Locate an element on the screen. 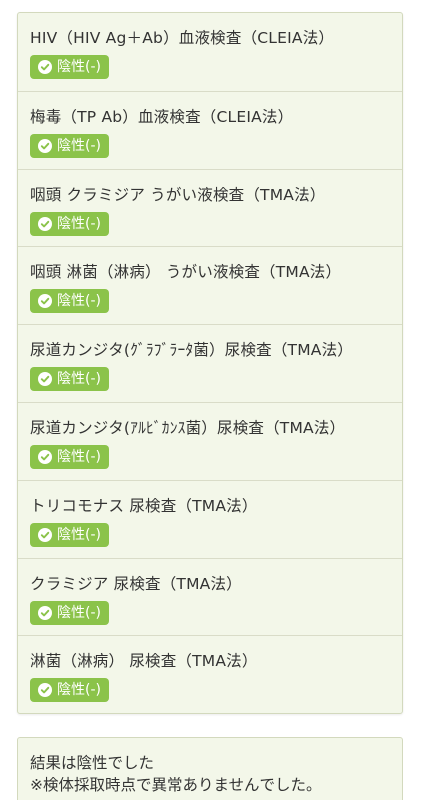 Image resolution: width=422 pixels, height=800 pixels. test-row: HIV（HIV Ag＋Ab）血液検査（CLEIA法） 陰性(-) is located at coordinates (210, 52).